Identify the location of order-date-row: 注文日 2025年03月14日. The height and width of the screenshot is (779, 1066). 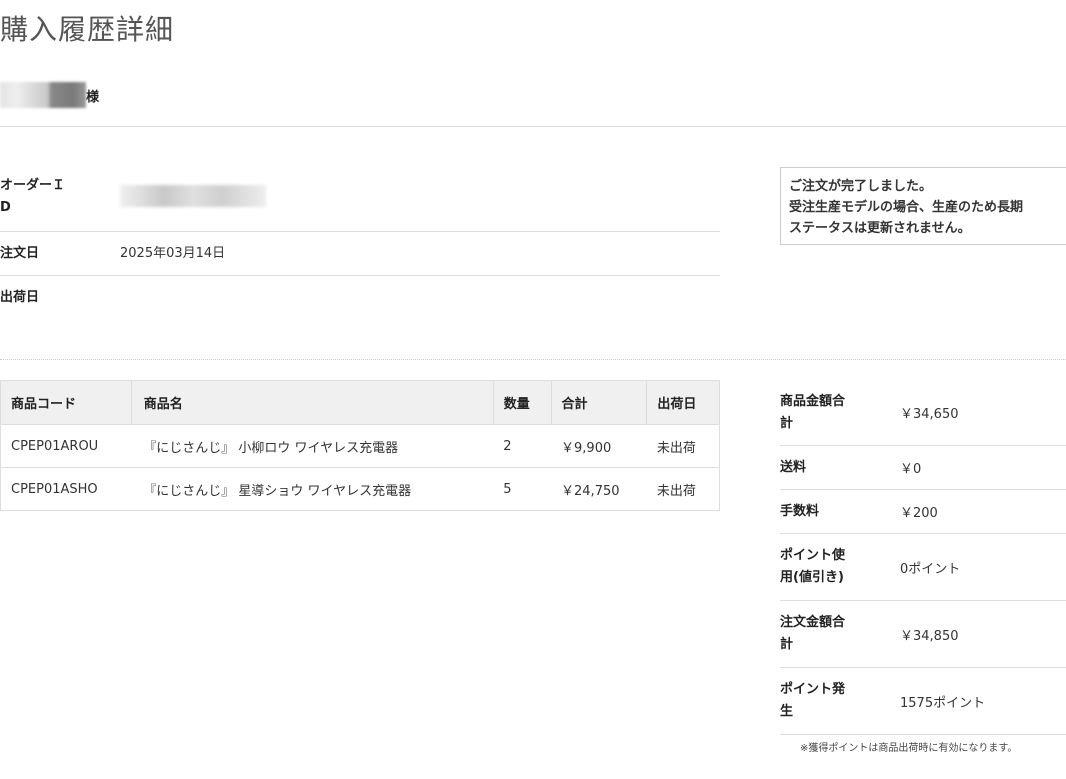
(360, 254).